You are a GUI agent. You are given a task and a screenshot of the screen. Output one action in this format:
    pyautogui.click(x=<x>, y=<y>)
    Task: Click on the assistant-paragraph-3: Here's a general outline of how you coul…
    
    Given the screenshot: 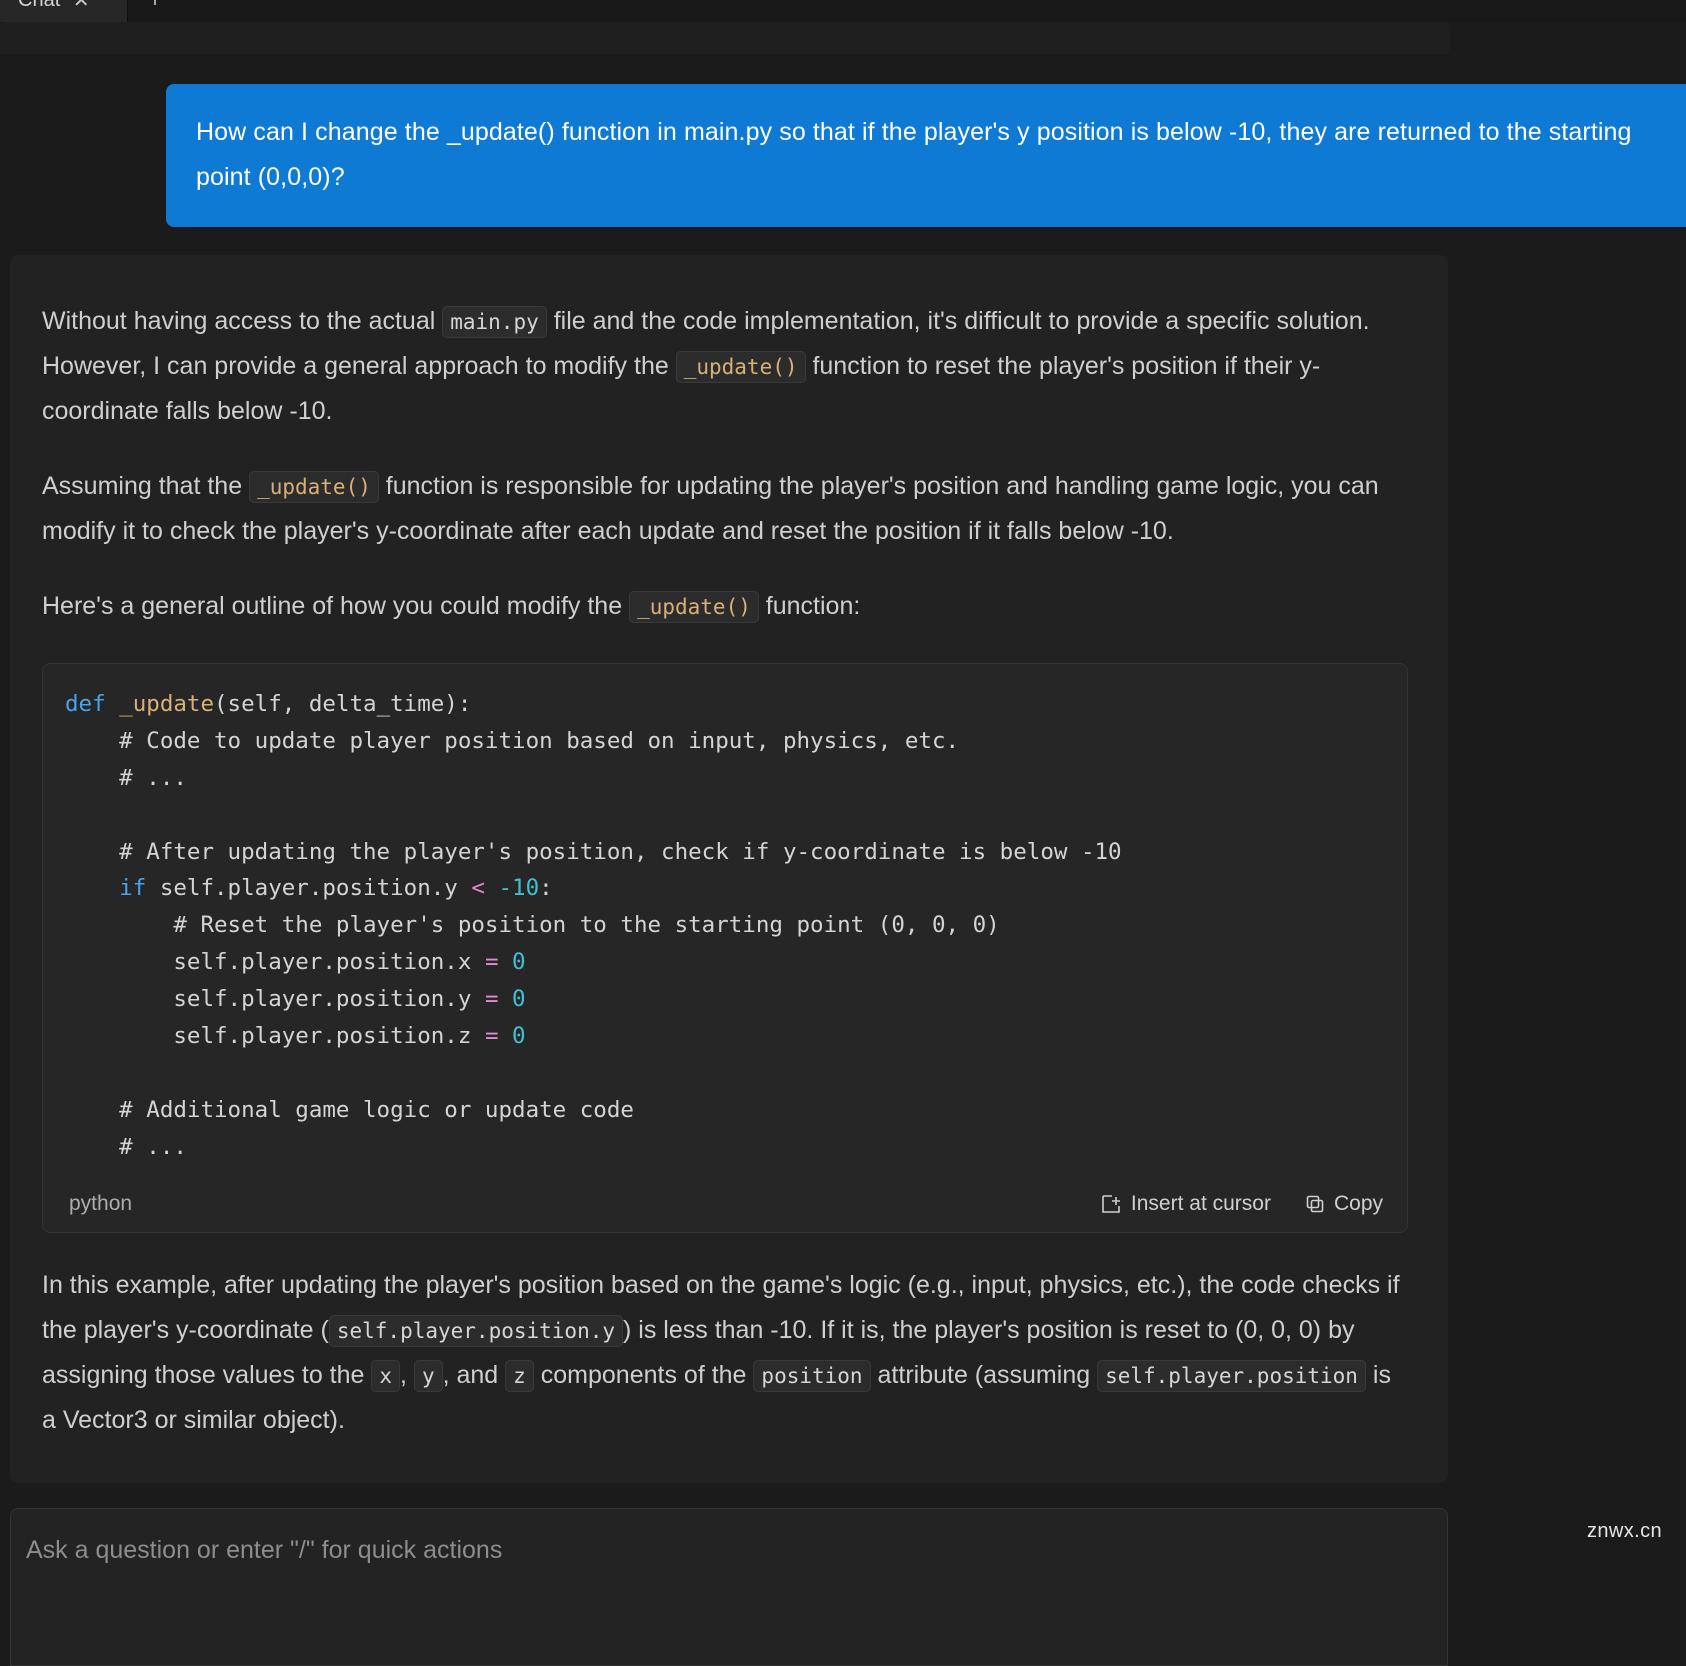 What is the action you would take?
    pyautogui.click(x=725, y=606)
    